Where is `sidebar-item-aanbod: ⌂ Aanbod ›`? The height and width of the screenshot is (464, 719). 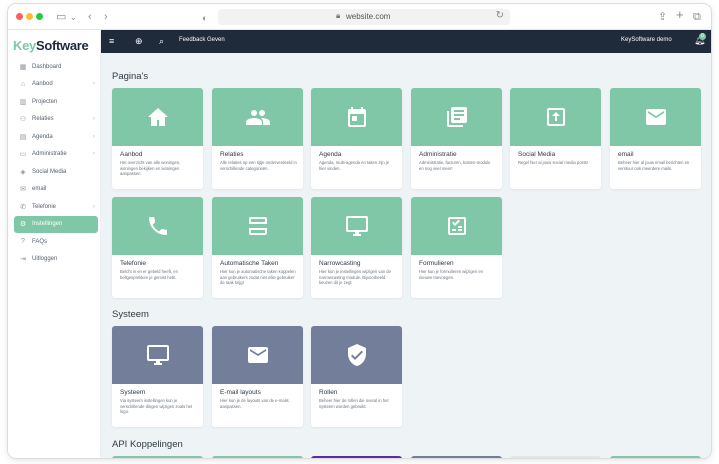
sidebar-item-aanbod: ⌂ Aanbod › is located at coordinates (56, 85).